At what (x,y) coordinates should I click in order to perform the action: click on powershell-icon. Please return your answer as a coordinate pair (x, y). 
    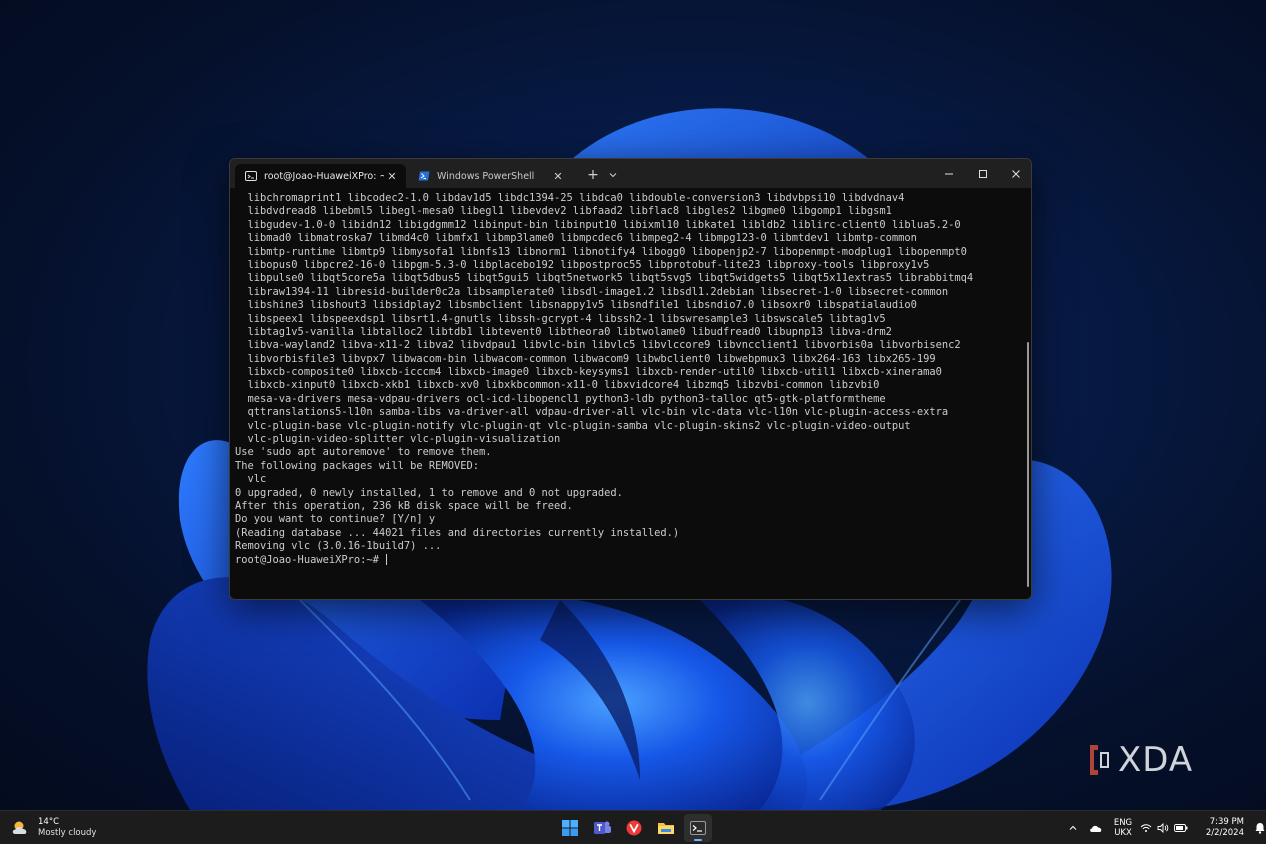
    Looking at the image, I should click on (424, 176).